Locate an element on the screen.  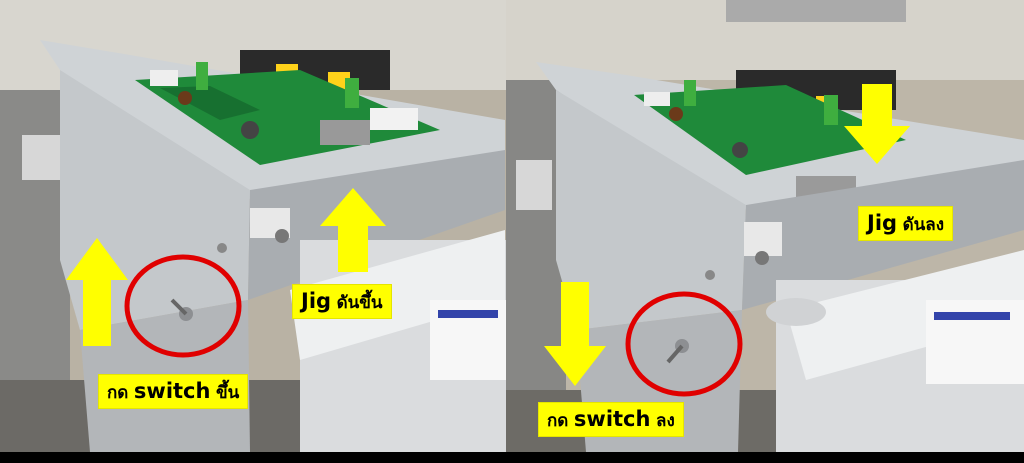
switch-down-label: กด switch ลง is located at coordinates (611, 420).